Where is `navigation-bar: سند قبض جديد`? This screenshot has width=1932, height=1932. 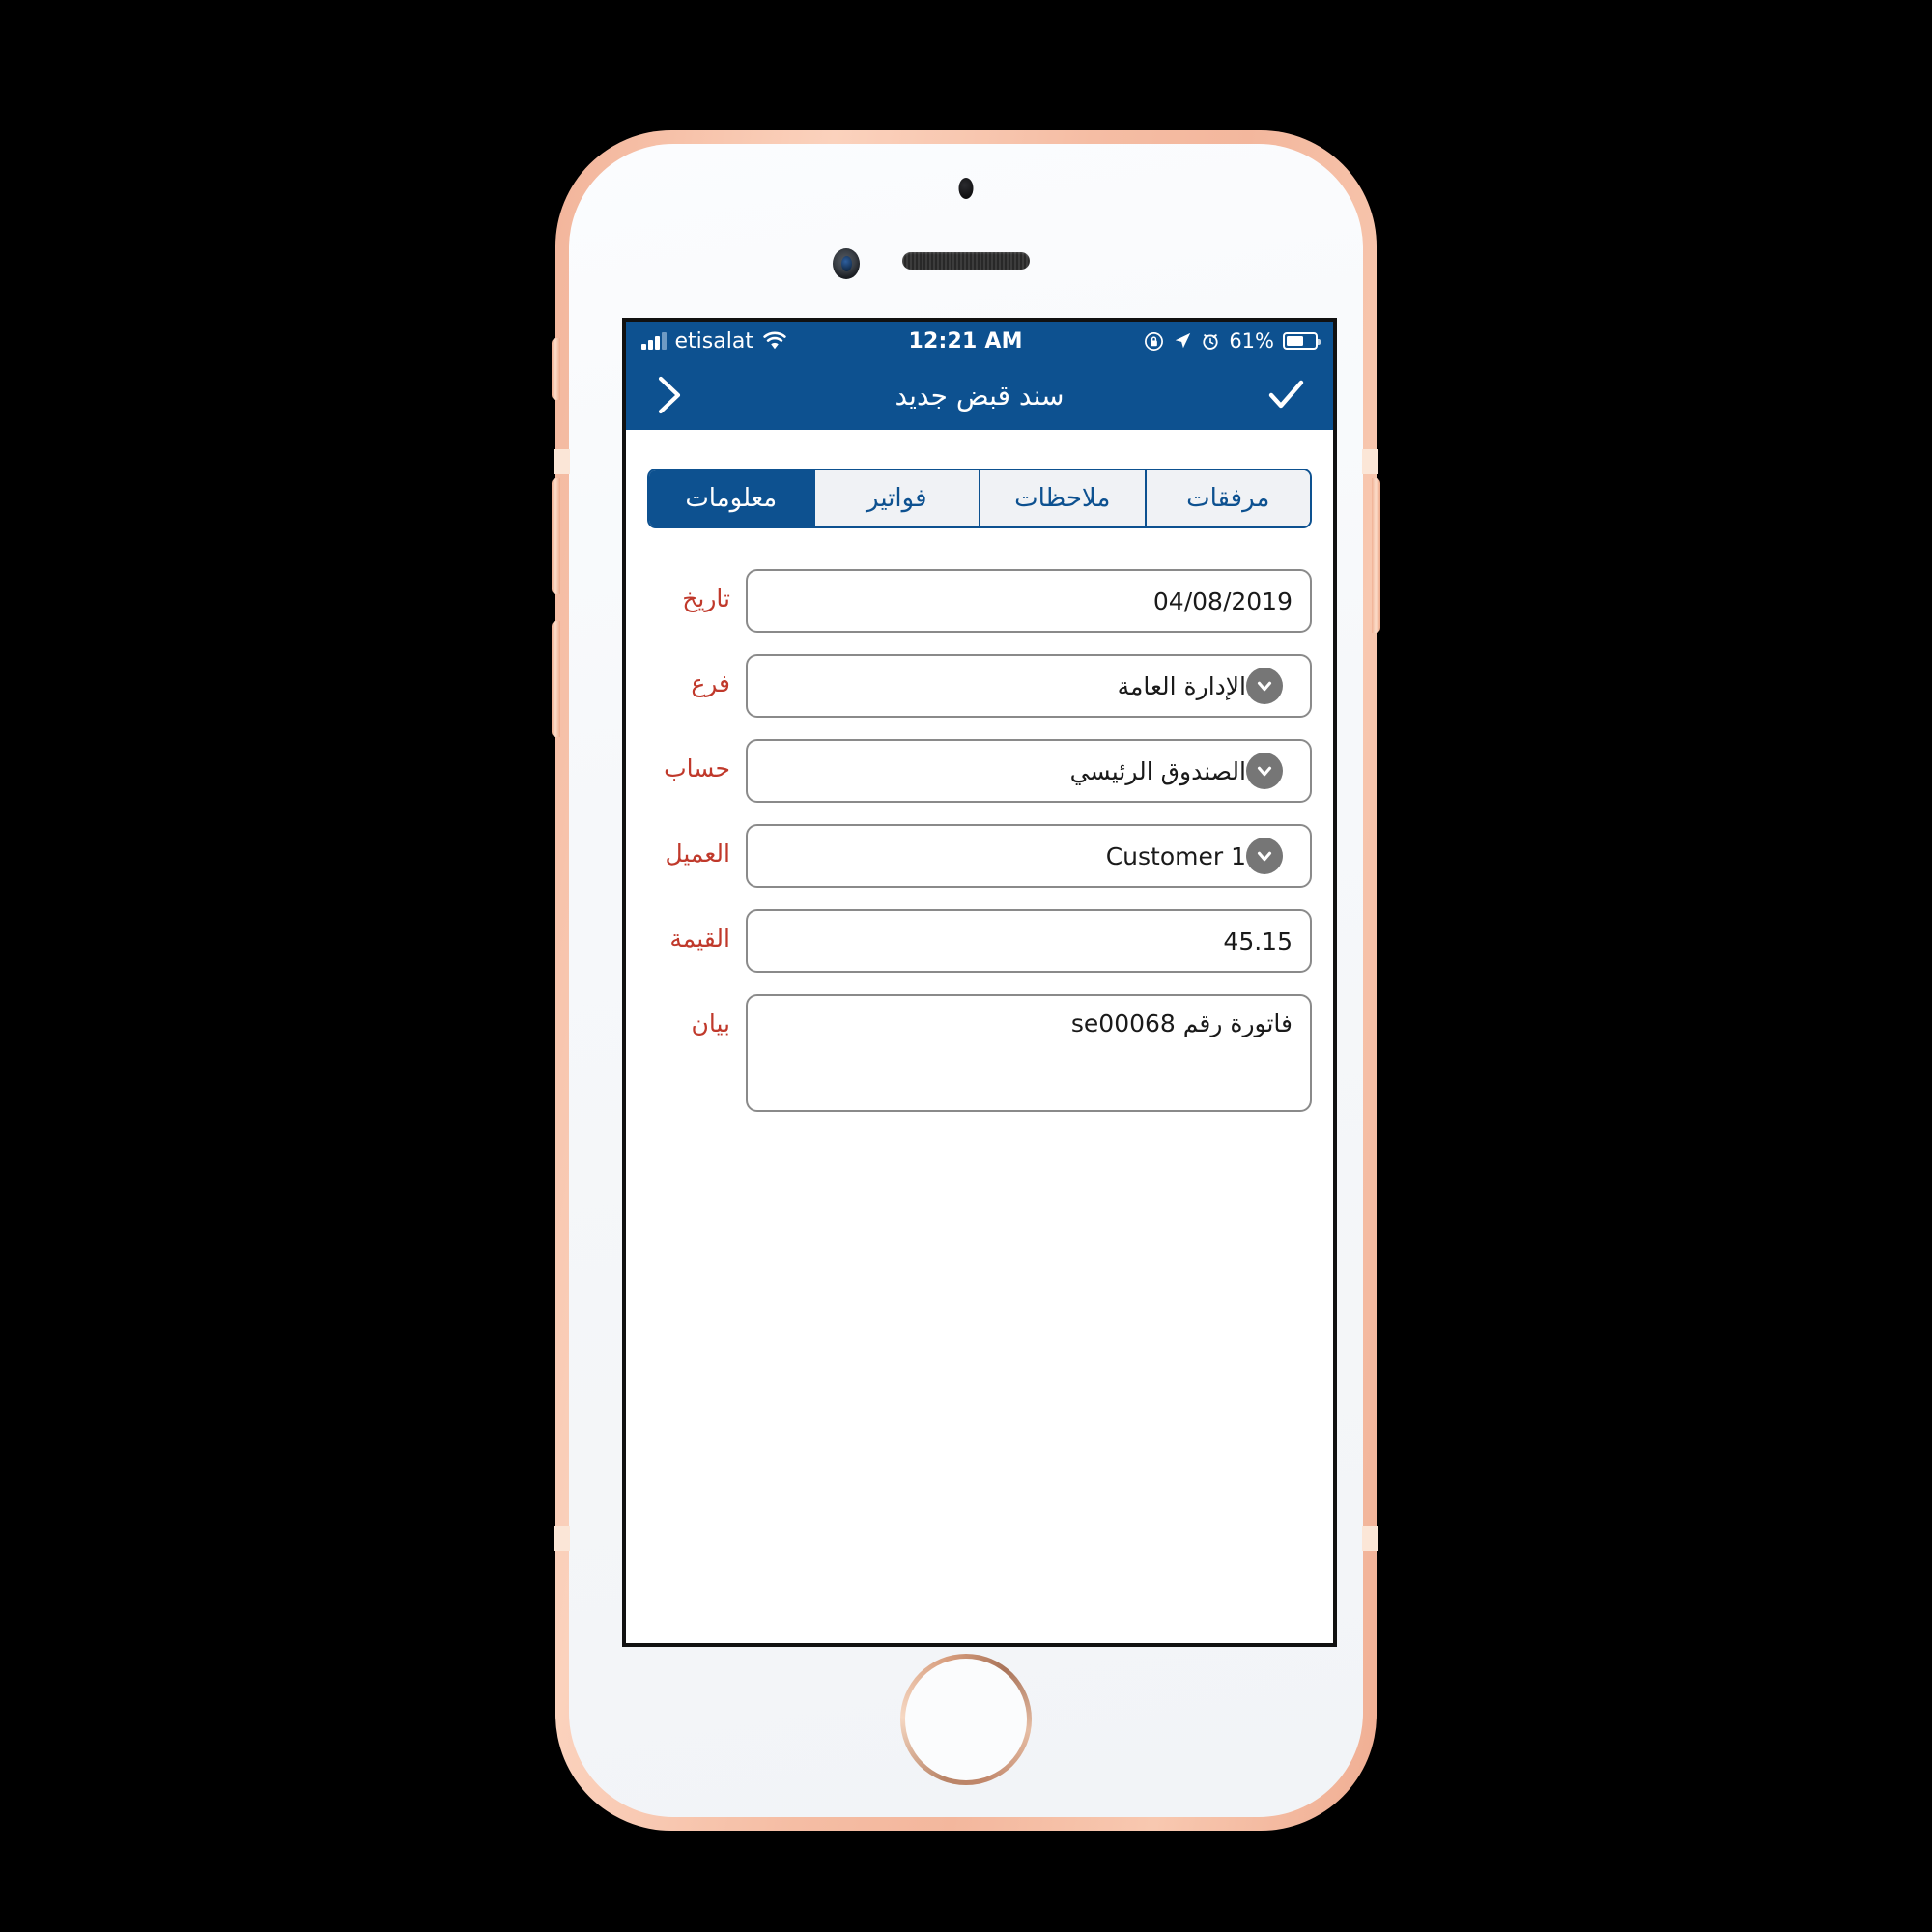
navigation-bar: سند قبض جديد is located at coordinates (979, 395).